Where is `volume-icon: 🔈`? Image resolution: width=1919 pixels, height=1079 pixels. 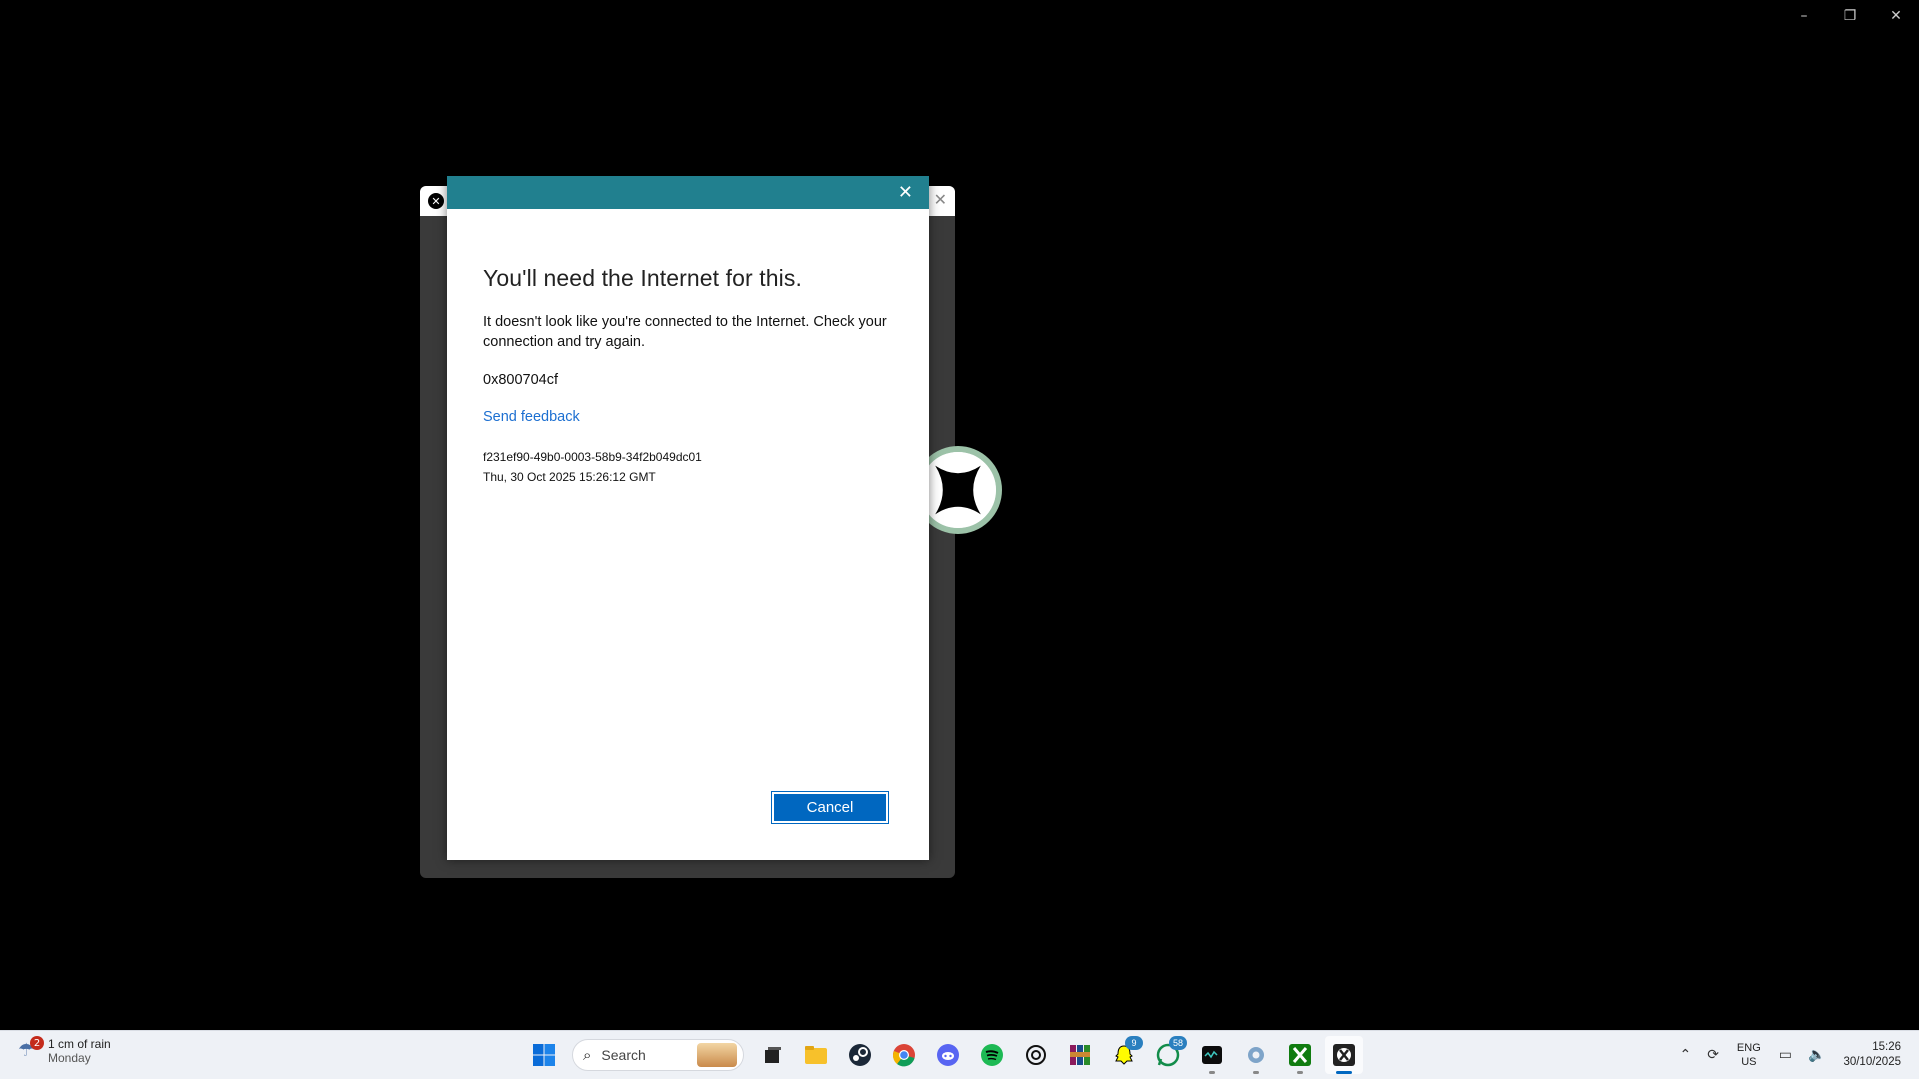
volume-icon: 🔈 is located at coordinates (1816, 1055).